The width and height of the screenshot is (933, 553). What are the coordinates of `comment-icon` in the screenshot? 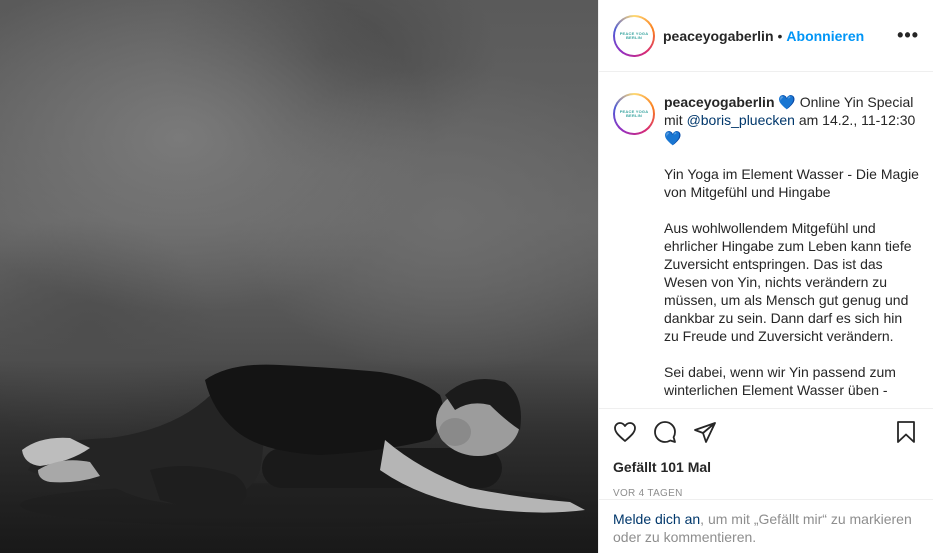 It's located at (666, 432).